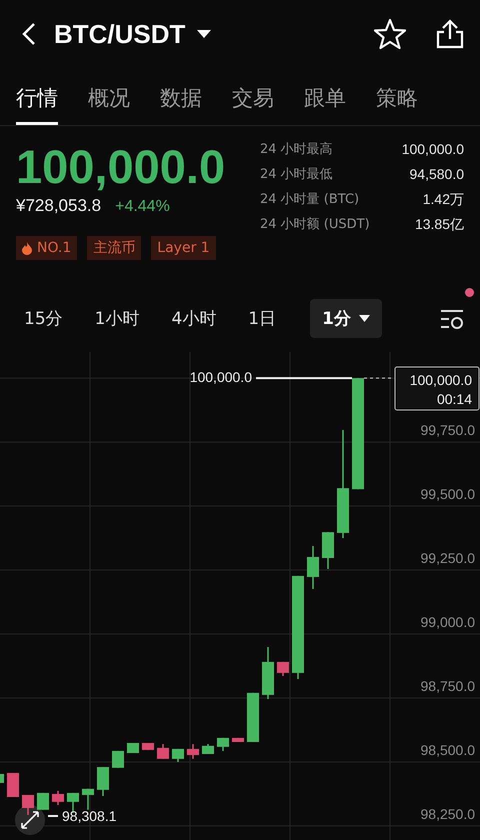 Image resolution: width=480 pixels, height=840 pixels. What do you see at coordinates (193, 318) in the screenshot?
I see `interval-tab: 4小时` at bounding box center [193, 318].